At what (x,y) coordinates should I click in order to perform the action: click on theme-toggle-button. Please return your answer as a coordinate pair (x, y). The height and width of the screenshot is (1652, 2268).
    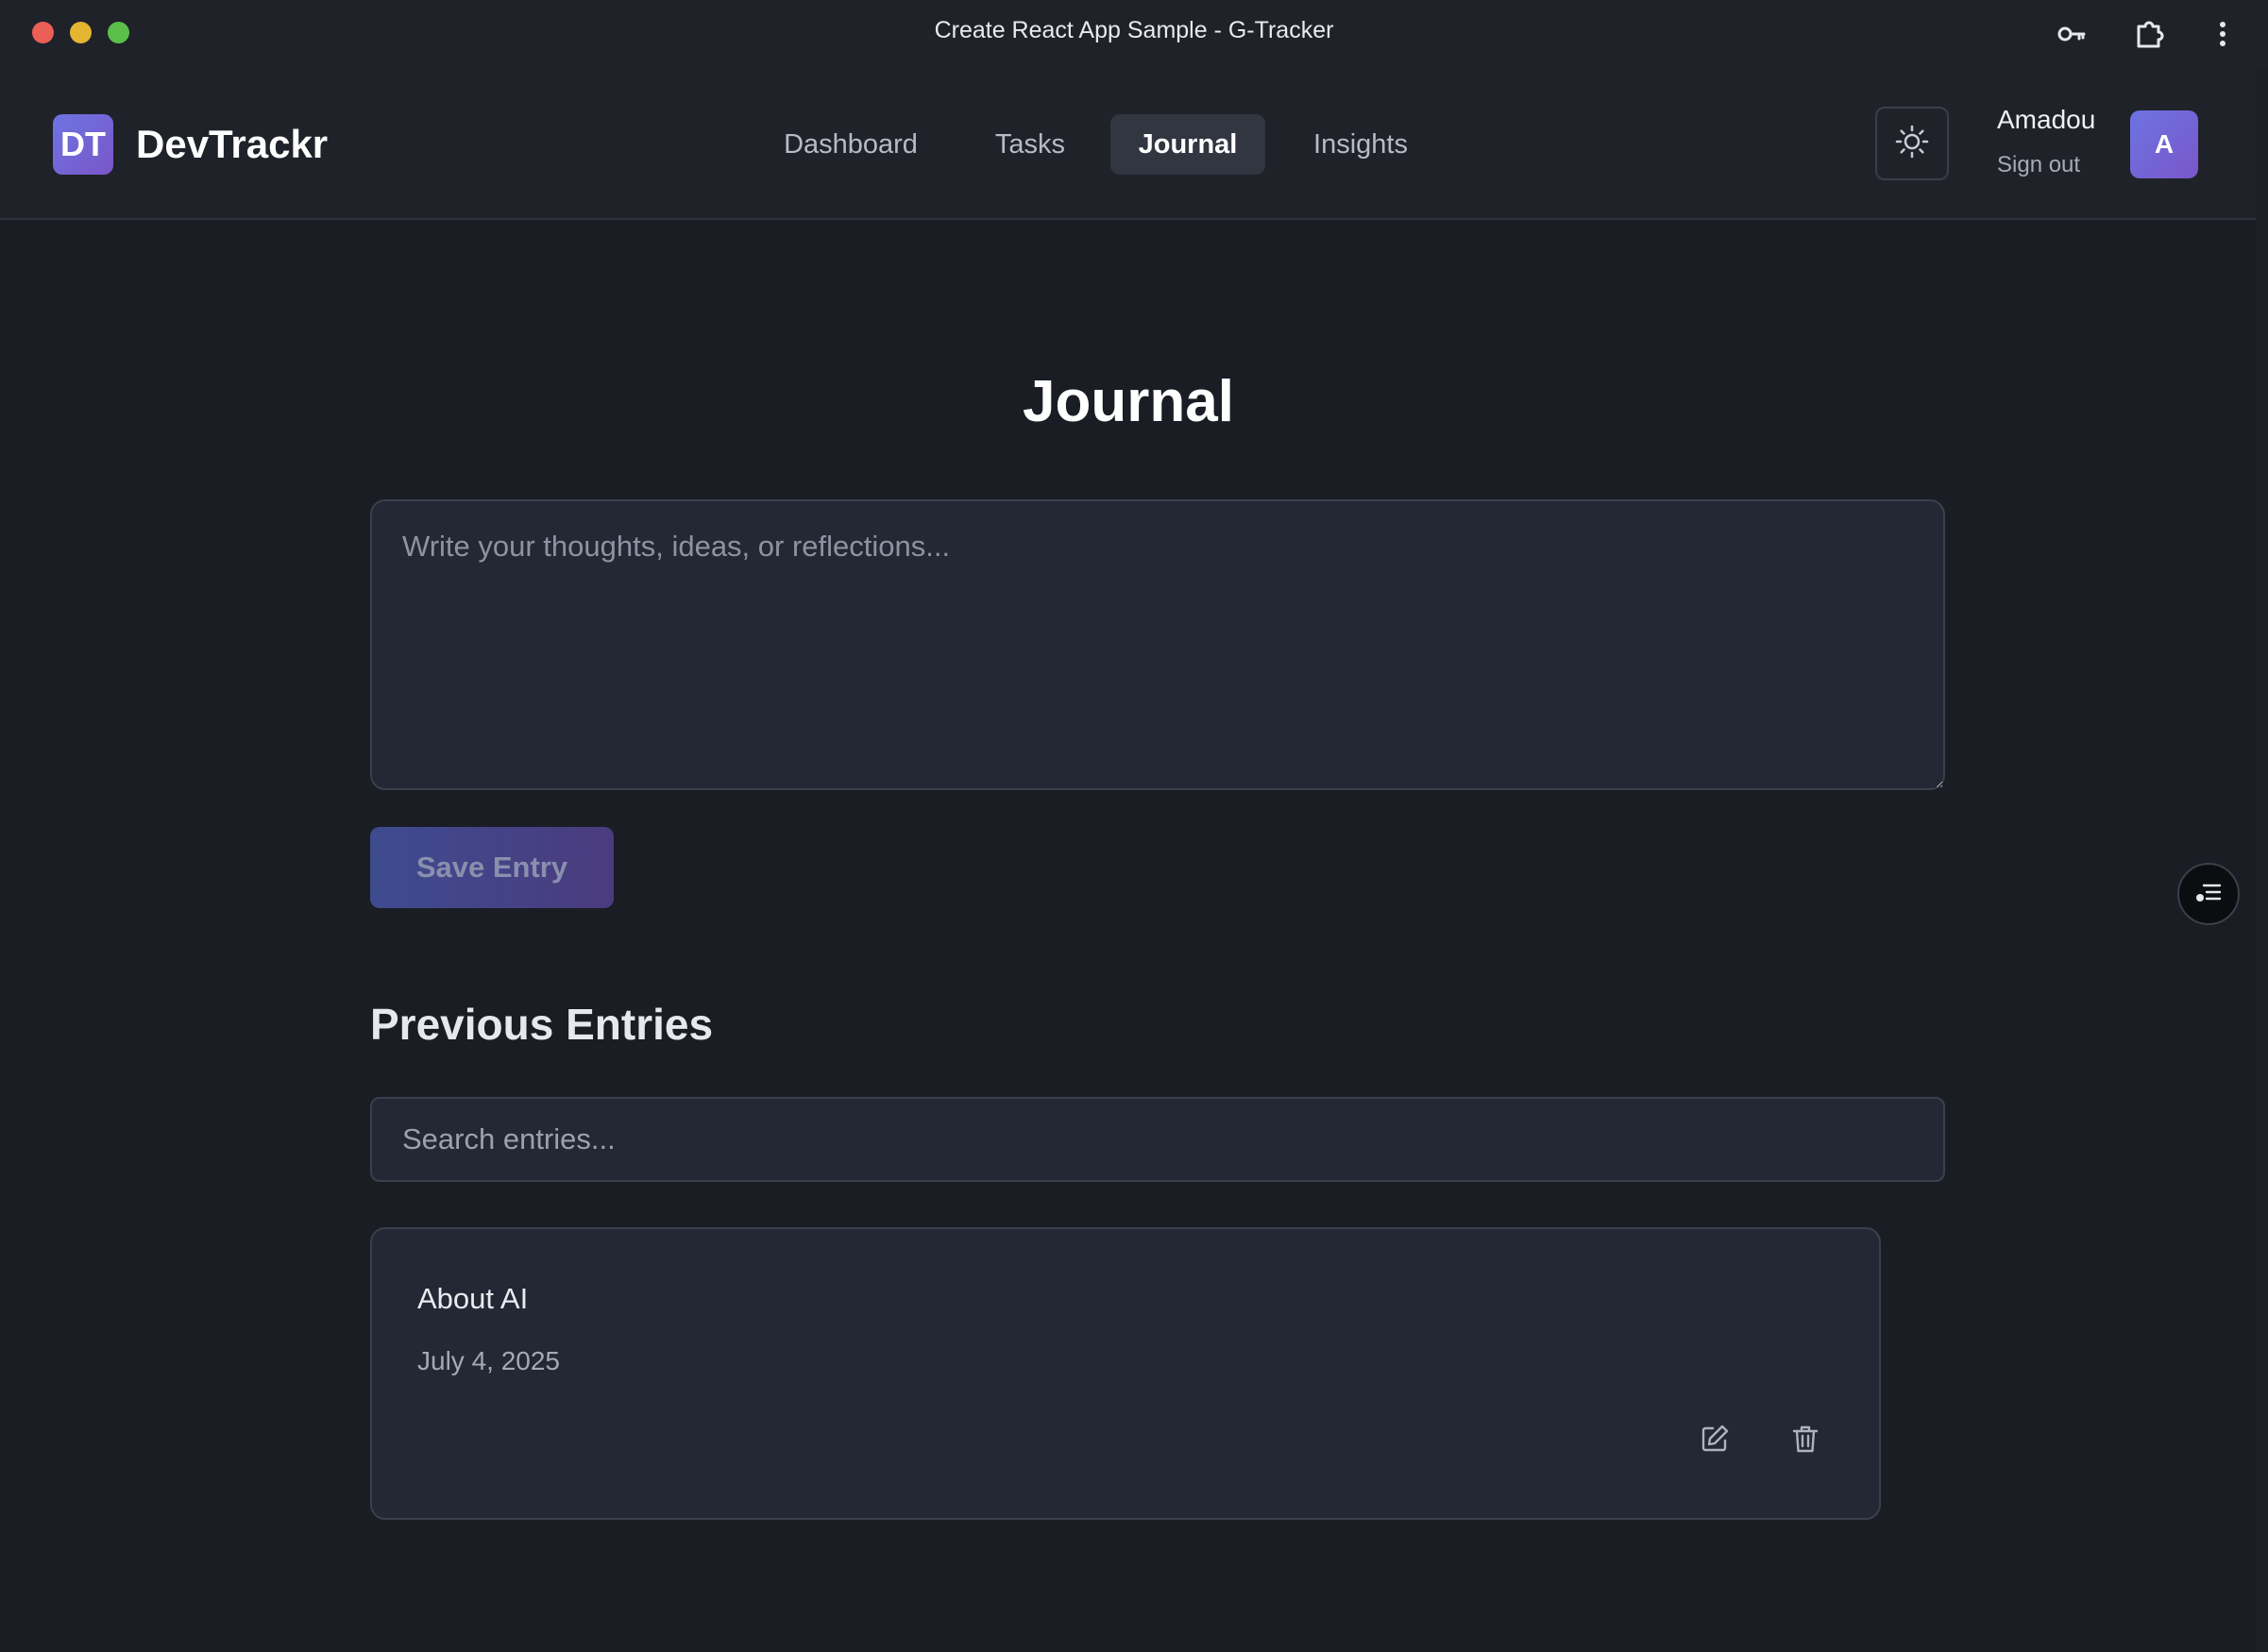
    Looking at the image, I should click on (1912, 143).